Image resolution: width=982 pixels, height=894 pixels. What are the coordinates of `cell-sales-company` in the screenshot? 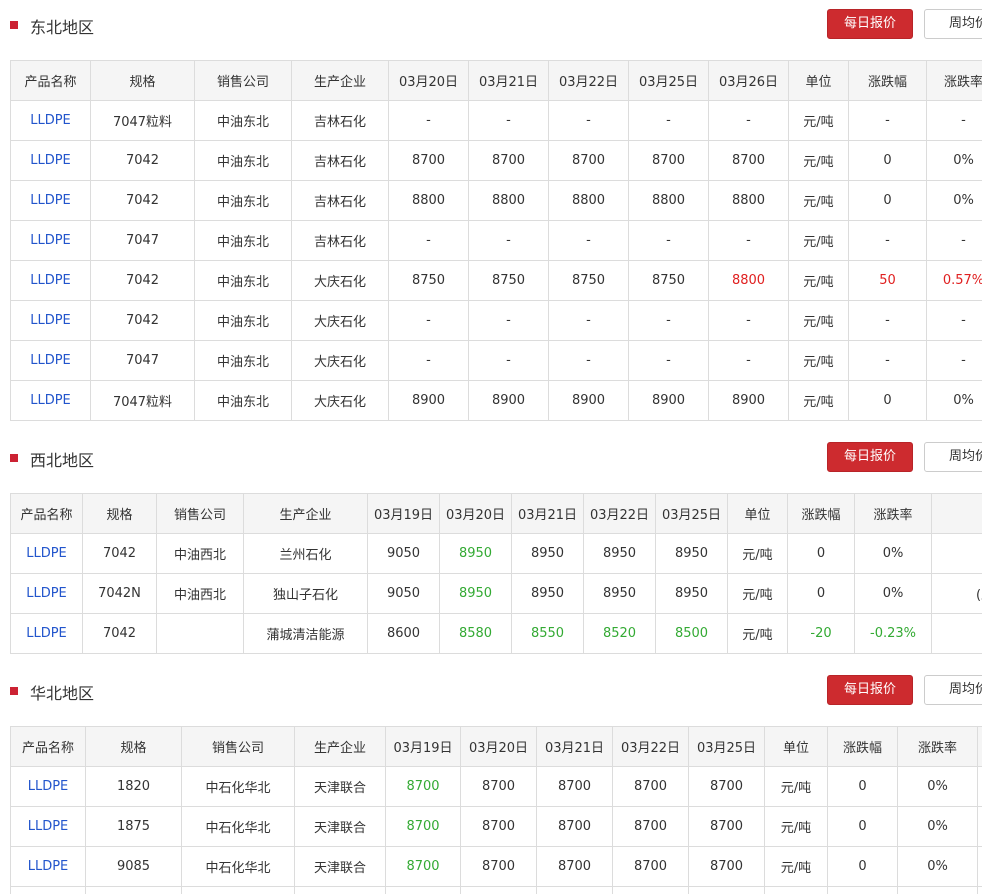 It's located at (238, 890).